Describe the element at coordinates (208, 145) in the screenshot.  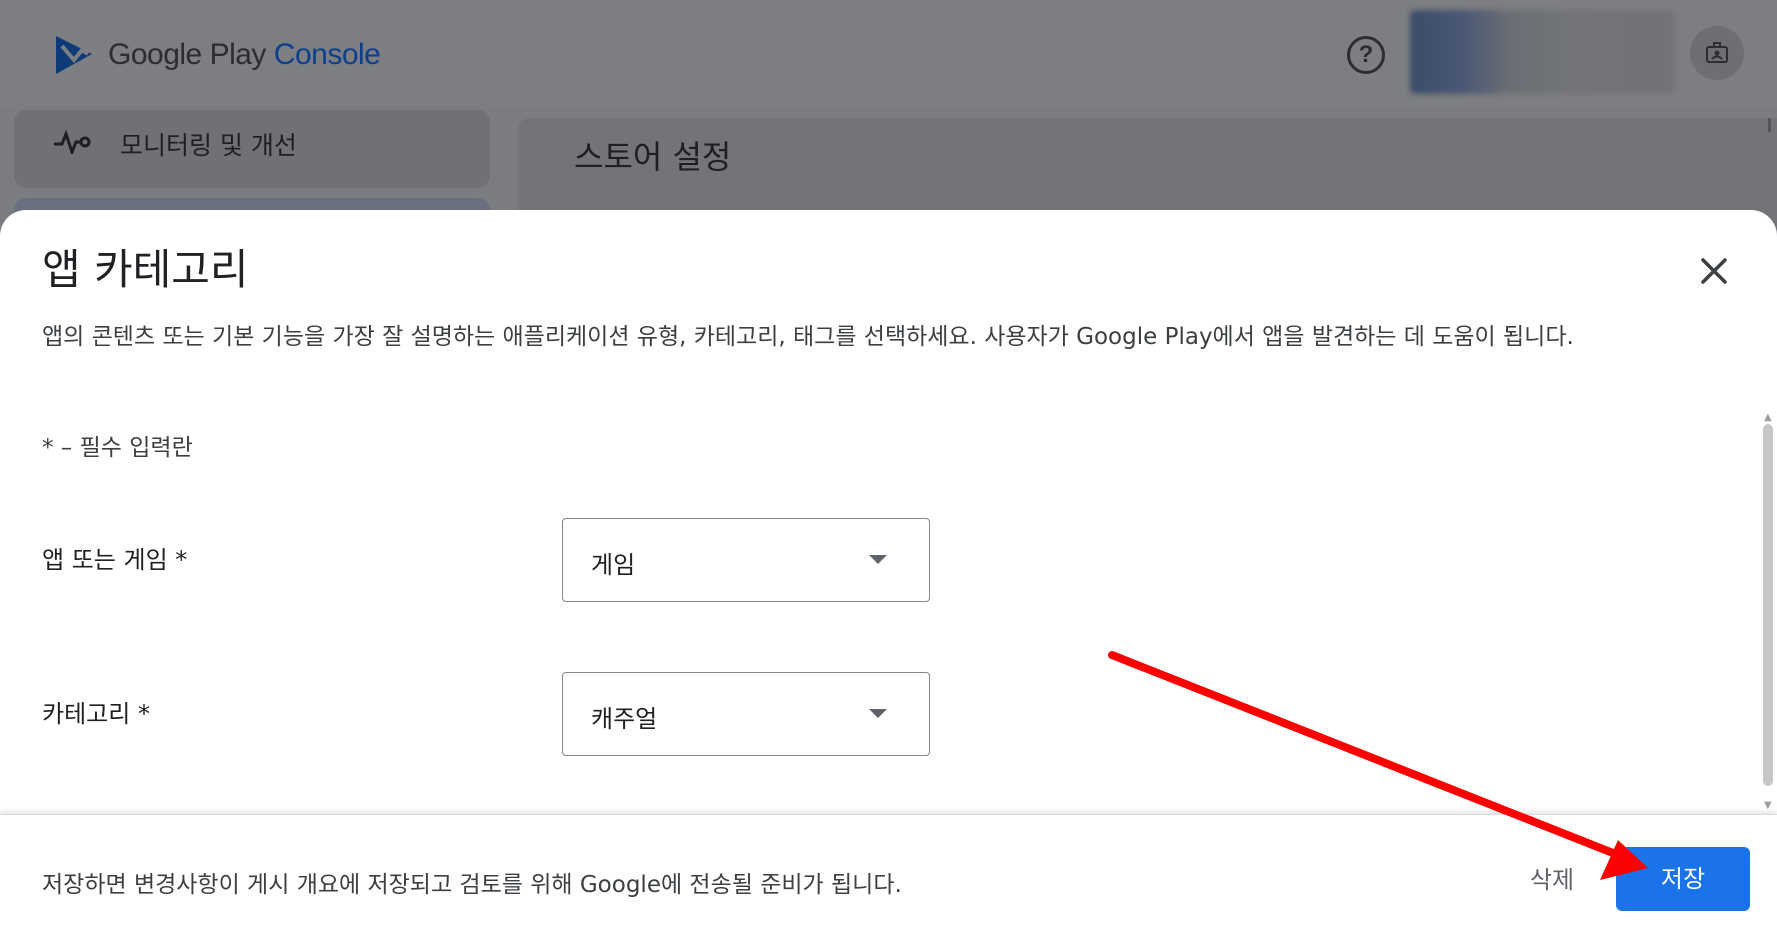
I see `sidebar-item-label: 모니터링 및 개선` at that location.